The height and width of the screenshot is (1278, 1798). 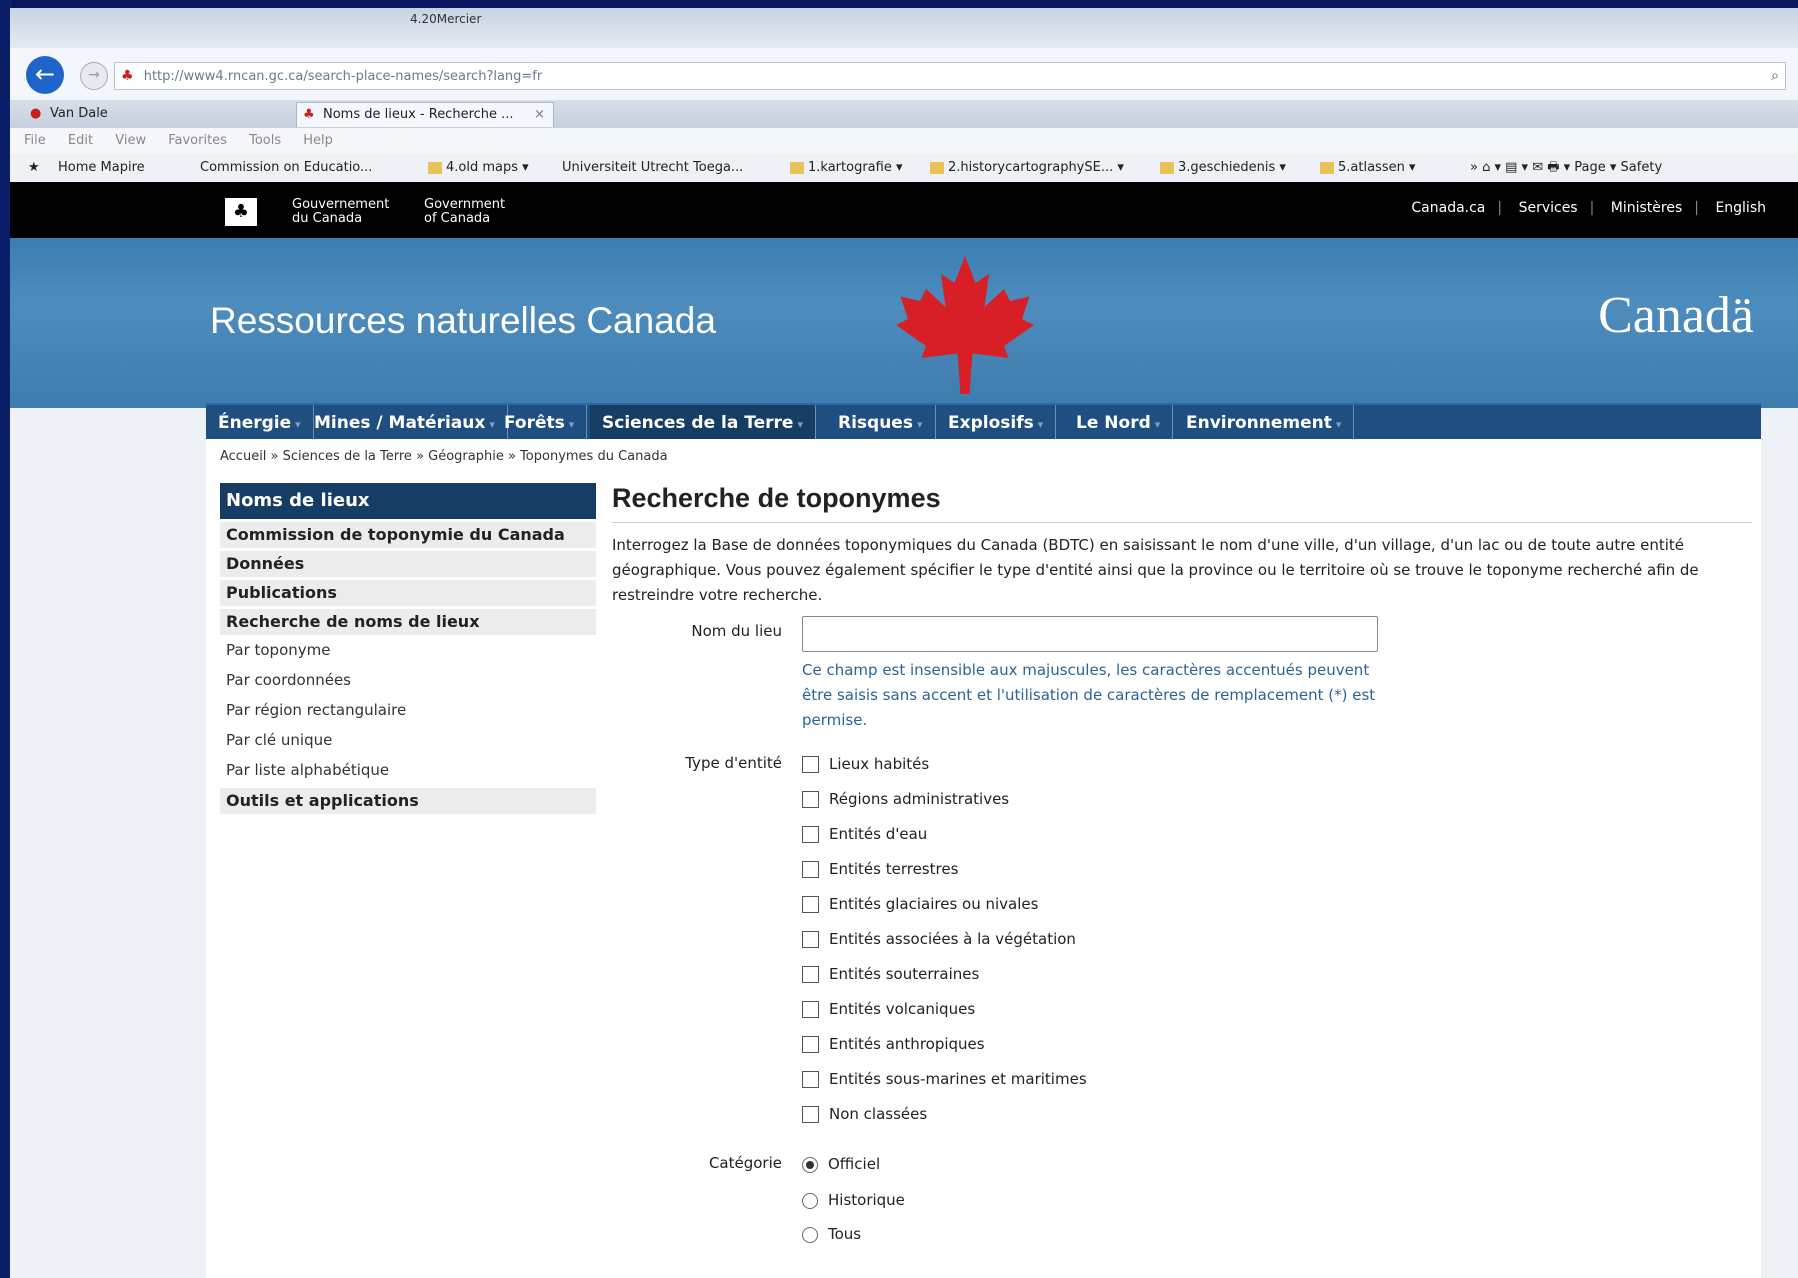 I want to click on search-icon: ⌕, so click(x=1775, y=76).